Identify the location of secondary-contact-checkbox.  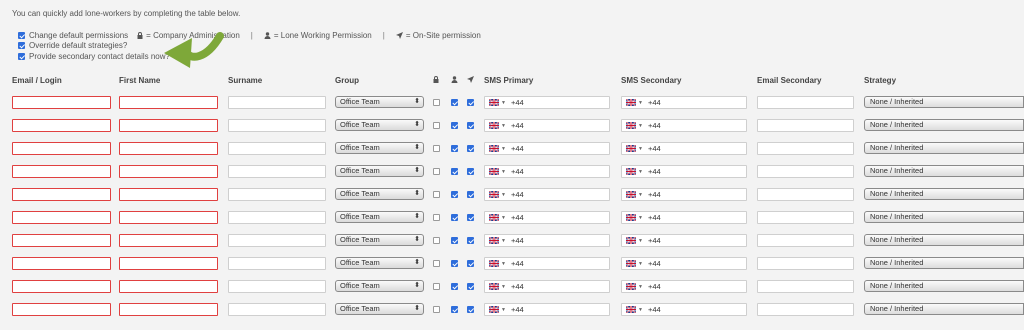
(21, 56).